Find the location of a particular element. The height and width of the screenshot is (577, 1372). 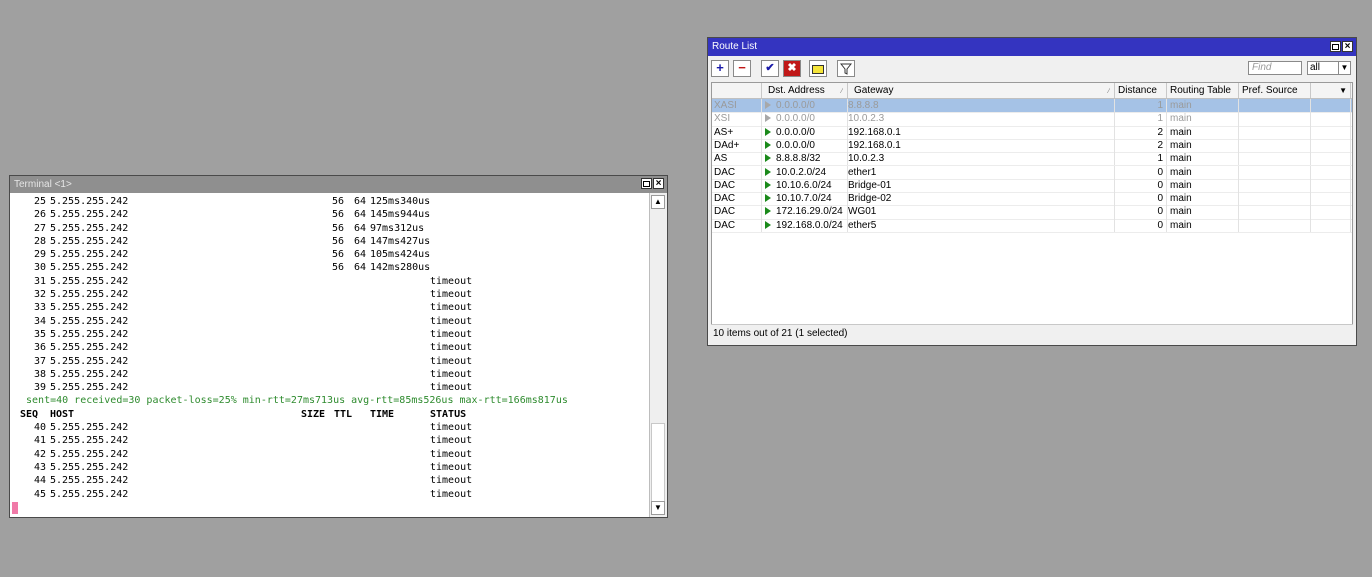

table-row: DAC 10.10.6.0/24 Bridge-01 0 main is located at coordinates (1032, 186).